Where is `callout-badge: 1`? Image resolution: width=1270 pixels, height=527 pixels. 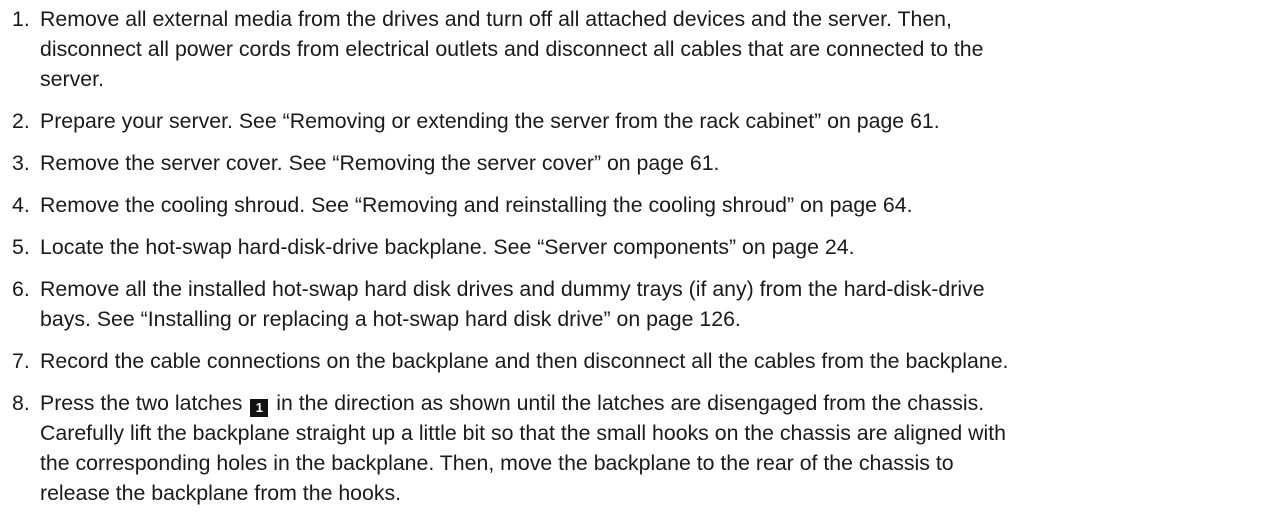 callout-badge: 1 is located at coordinates (259, 408).